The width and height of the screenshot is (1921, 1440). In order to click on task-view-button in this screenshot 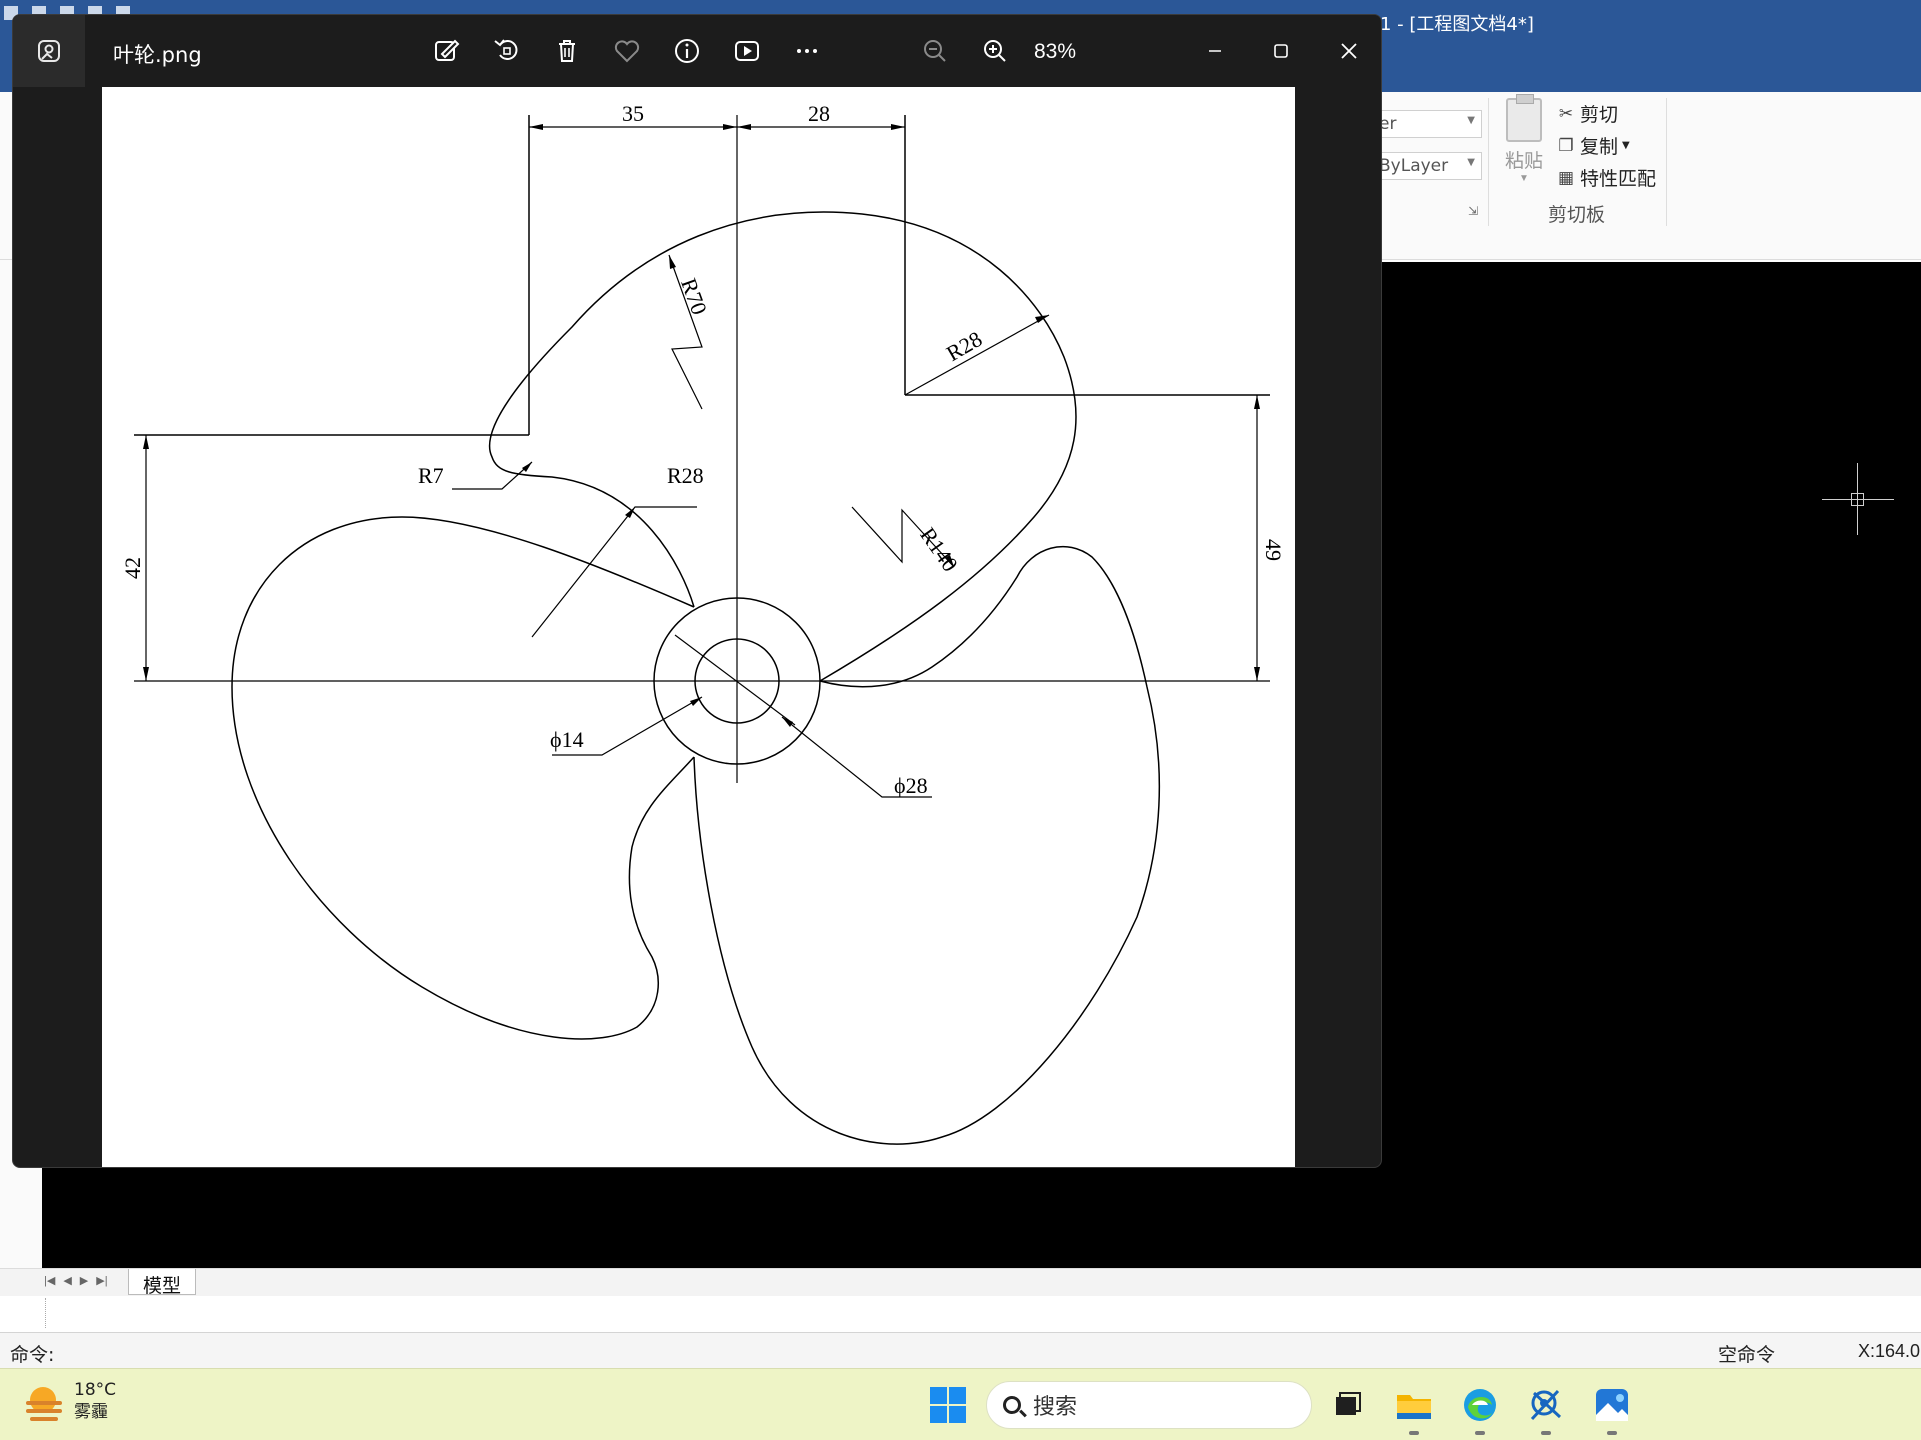, I will do `click(1348, 1405)`.